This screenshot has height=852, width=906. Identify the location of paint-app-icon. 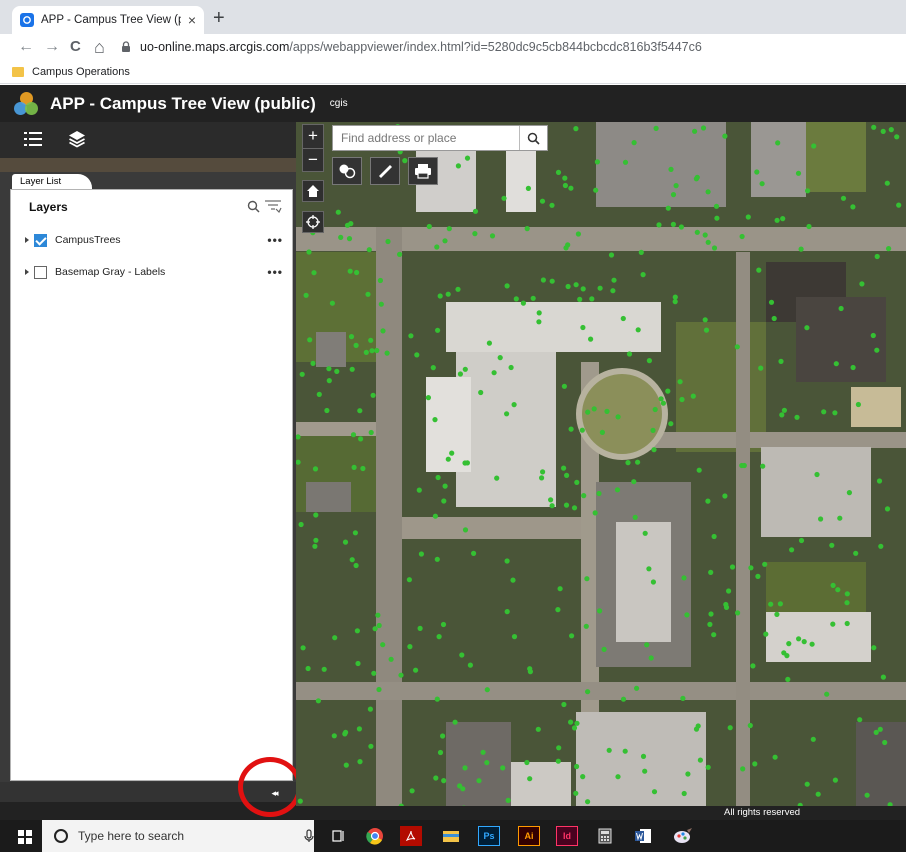
(683, 836).